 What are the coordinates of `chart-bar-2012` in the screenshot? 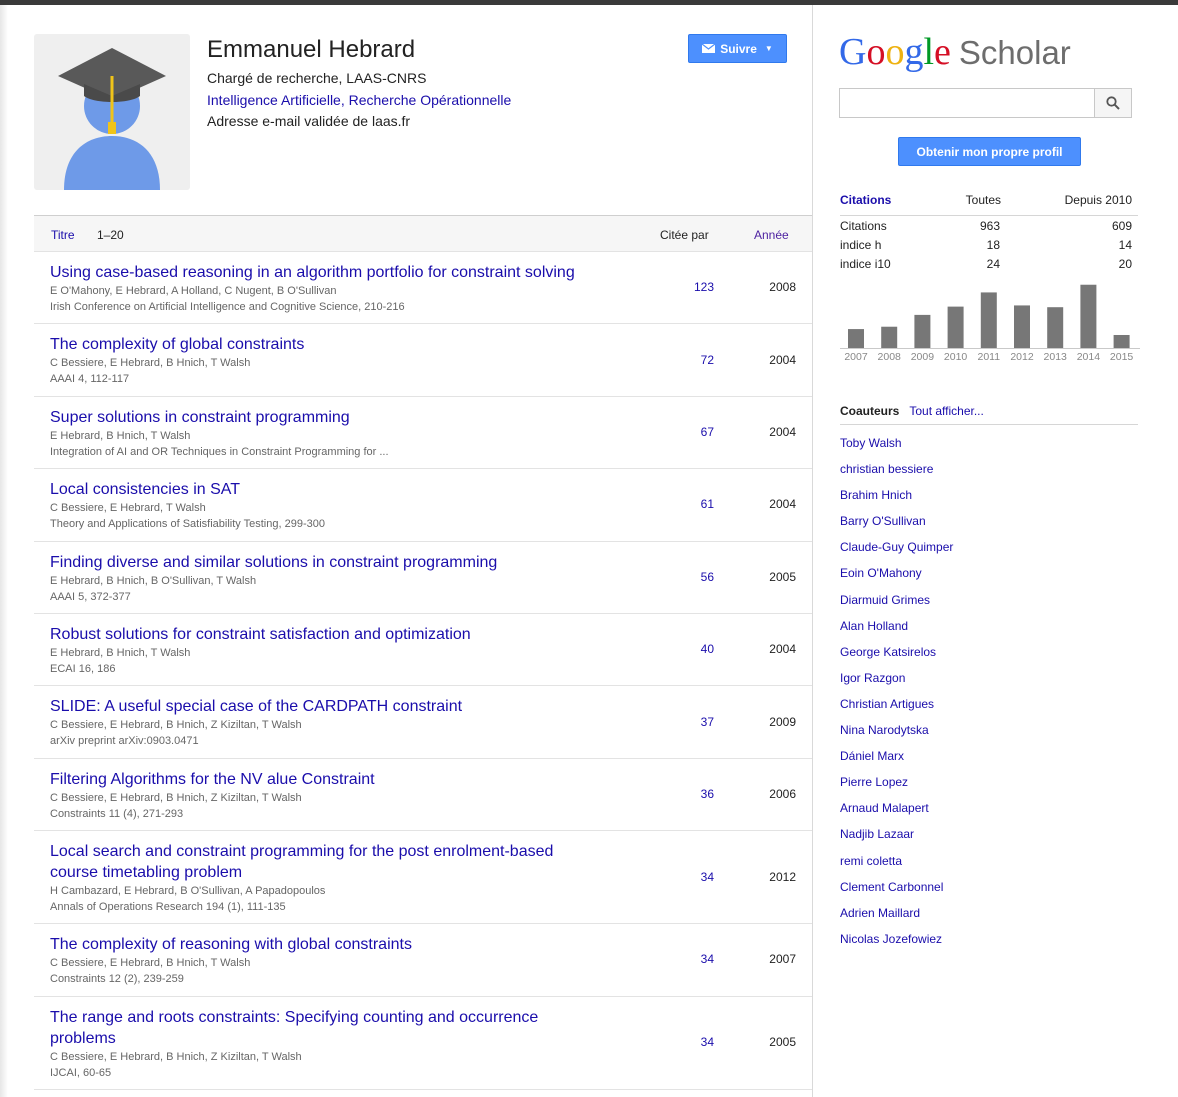 It's located at (1022, 326).